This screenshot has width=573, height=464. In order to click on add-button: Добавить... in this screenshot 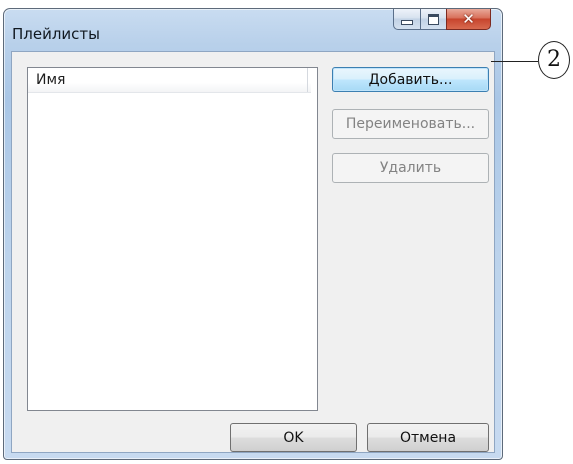, I will do `click(410, 79)`.